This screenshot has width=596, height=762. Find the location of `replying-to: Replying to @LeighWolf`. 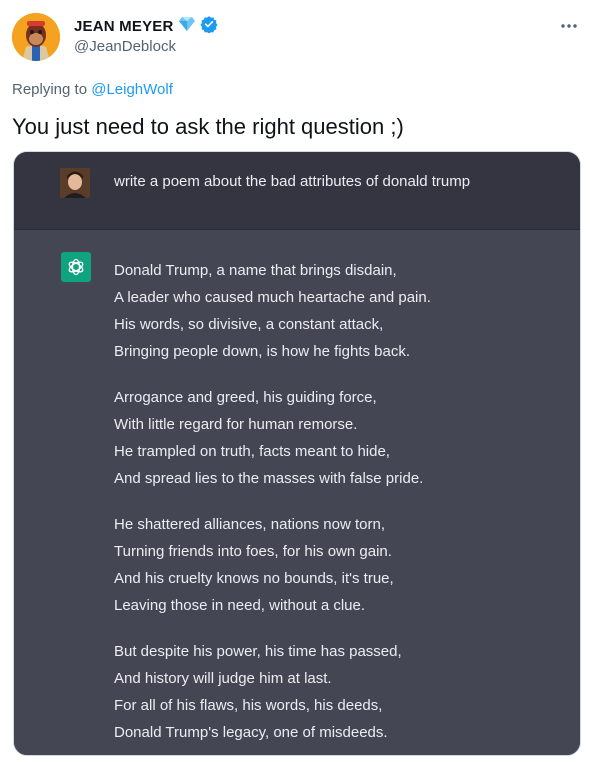

replying-to: Replying to @LeighWolf is located at coordinates (92, 89).